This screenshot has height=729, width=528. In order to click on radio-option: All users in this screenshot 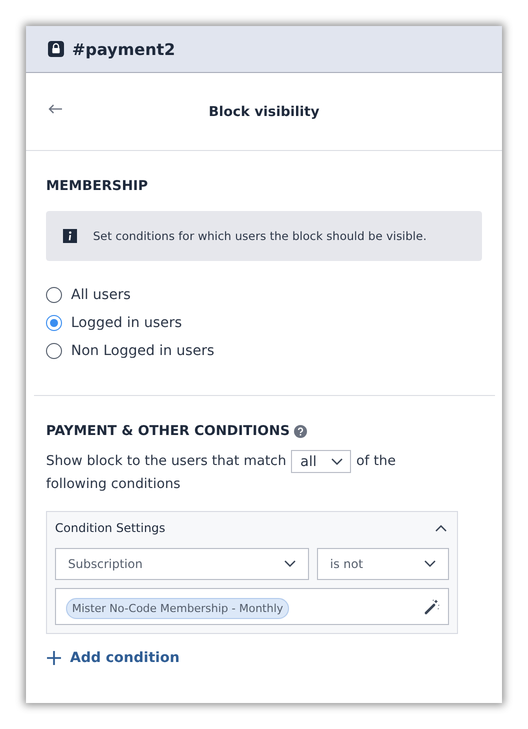, I will do `click(88, 295)`.